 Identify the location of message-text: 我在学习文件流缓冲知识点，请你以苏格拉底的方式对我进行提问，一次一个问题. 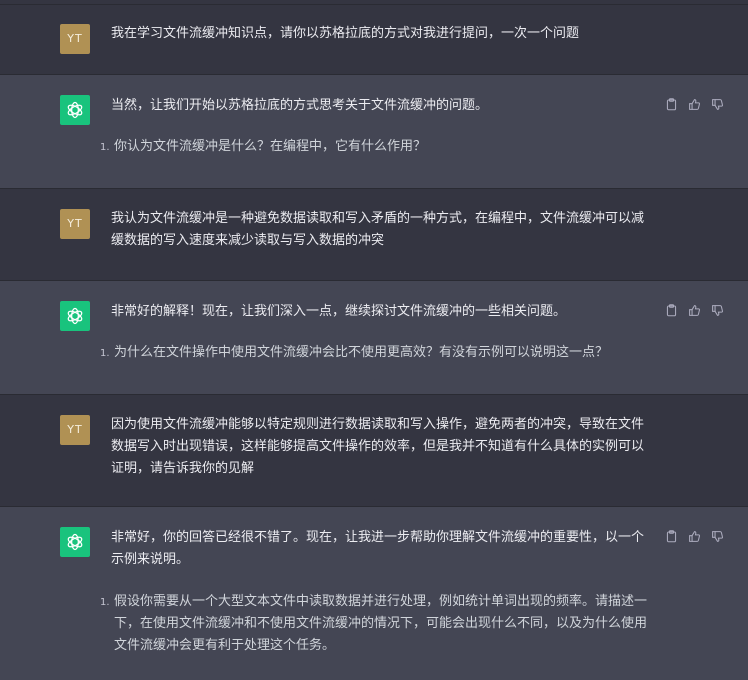
(345, 33).